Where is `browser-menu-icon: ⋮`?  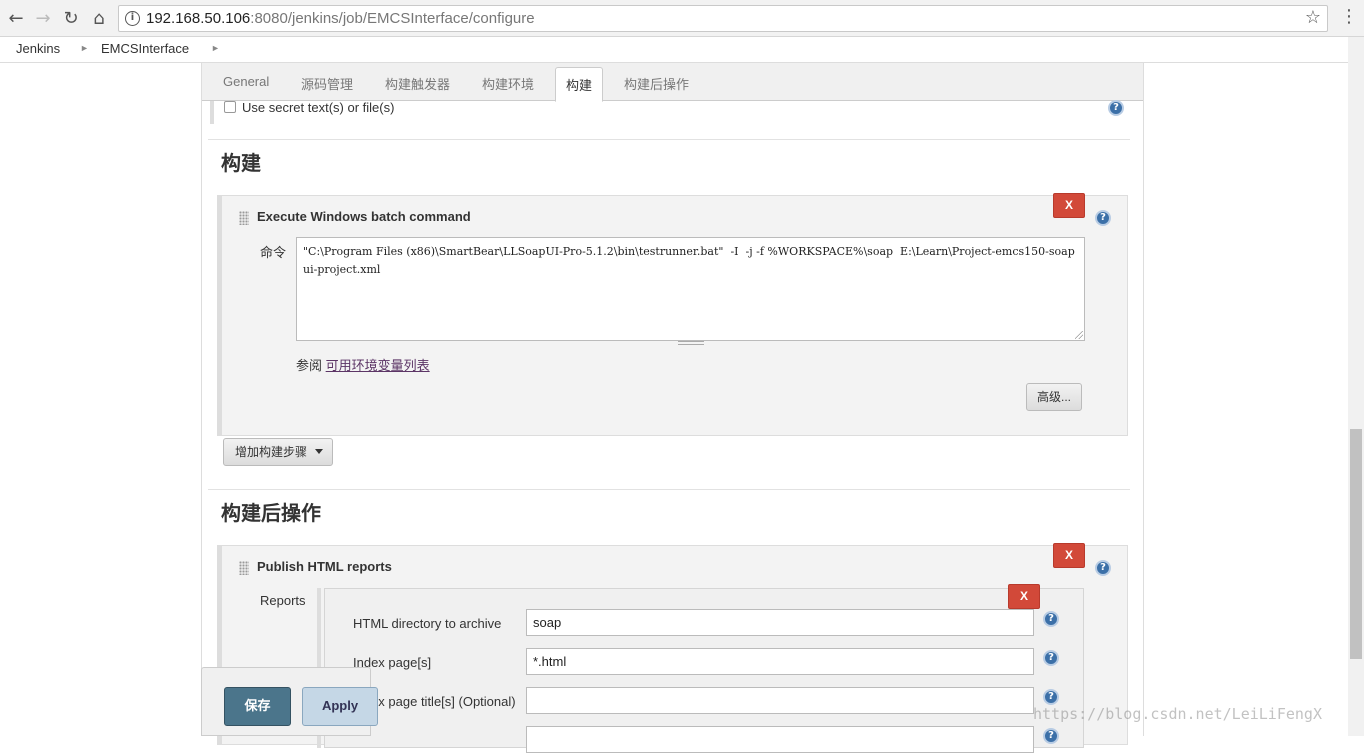 browser-menu-icon: ⋮ is located at coordinates (1349, 16).